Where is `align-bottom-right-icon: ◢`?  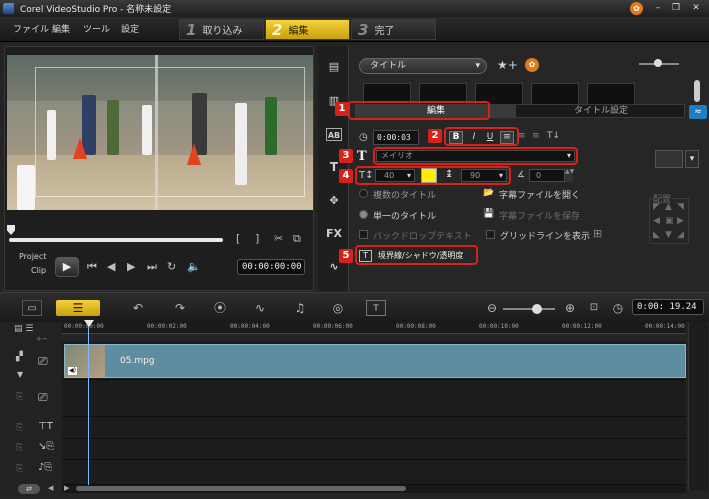 align-bottom-right-icon: ◢ is located at coordinates (680, 235).